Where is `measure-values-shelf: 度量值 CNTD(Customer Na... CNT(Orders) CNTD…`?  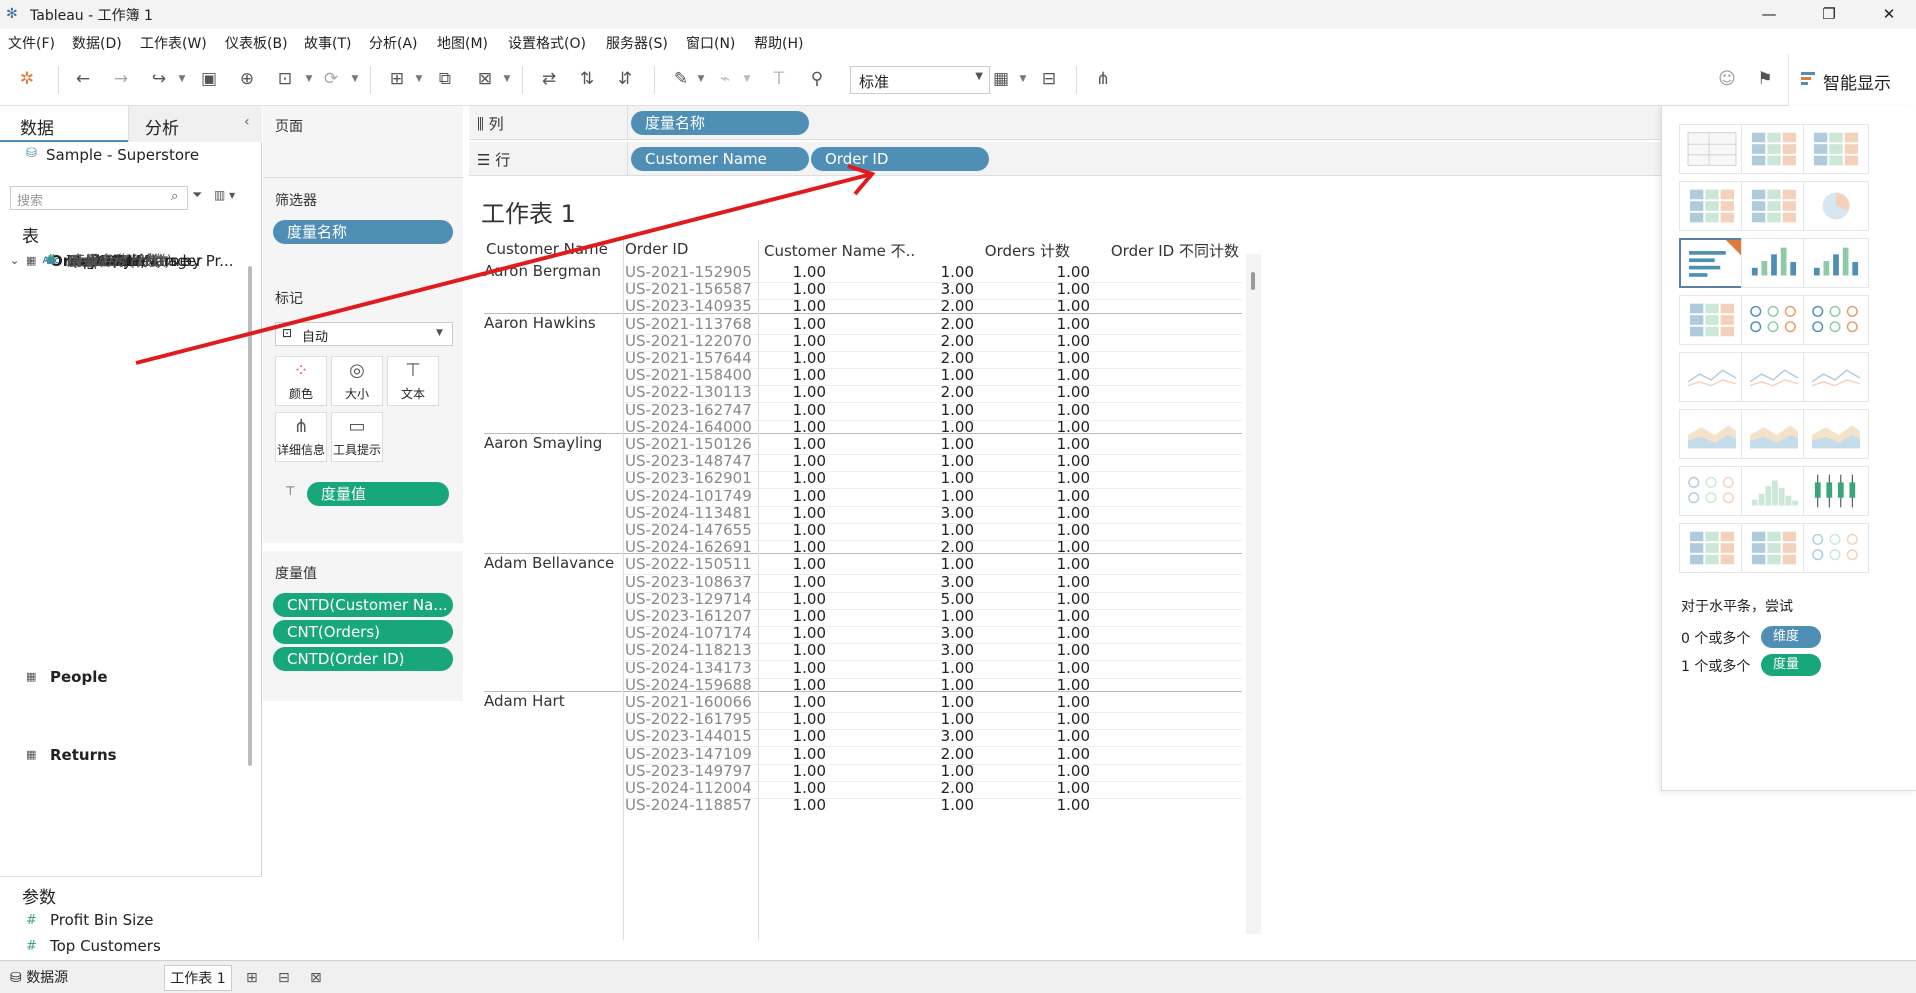 measure-values-shelf: 度量值 CNTD(Customer Na... CNT(Orders) CNTD… is located at coordinates (363, 626).